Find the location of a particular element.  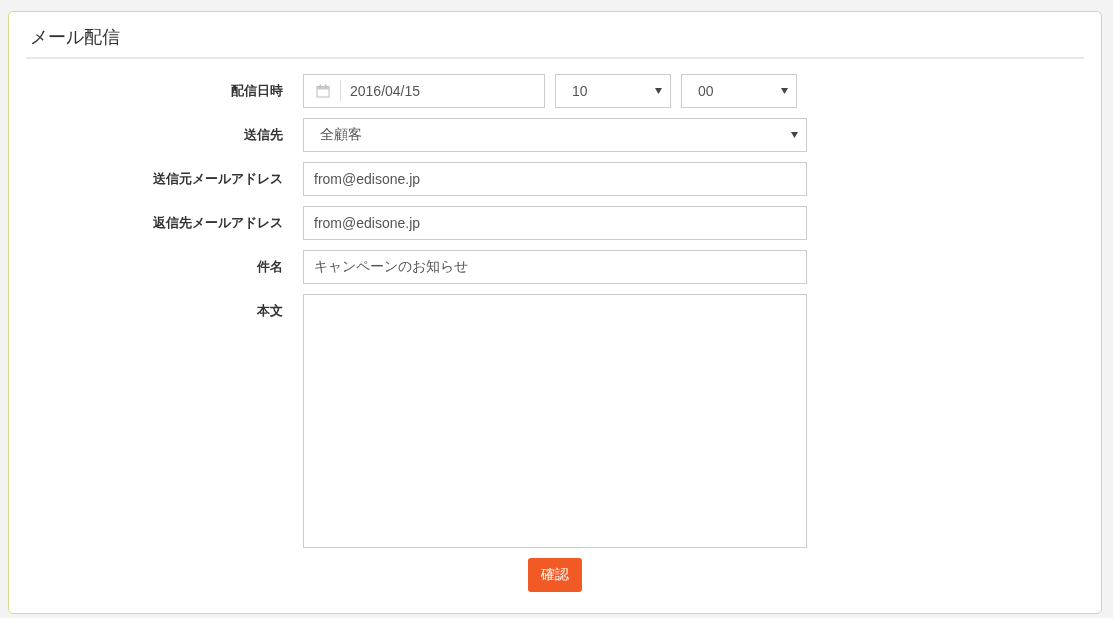

hour-select: 10 is located at coordinates (613, 91).